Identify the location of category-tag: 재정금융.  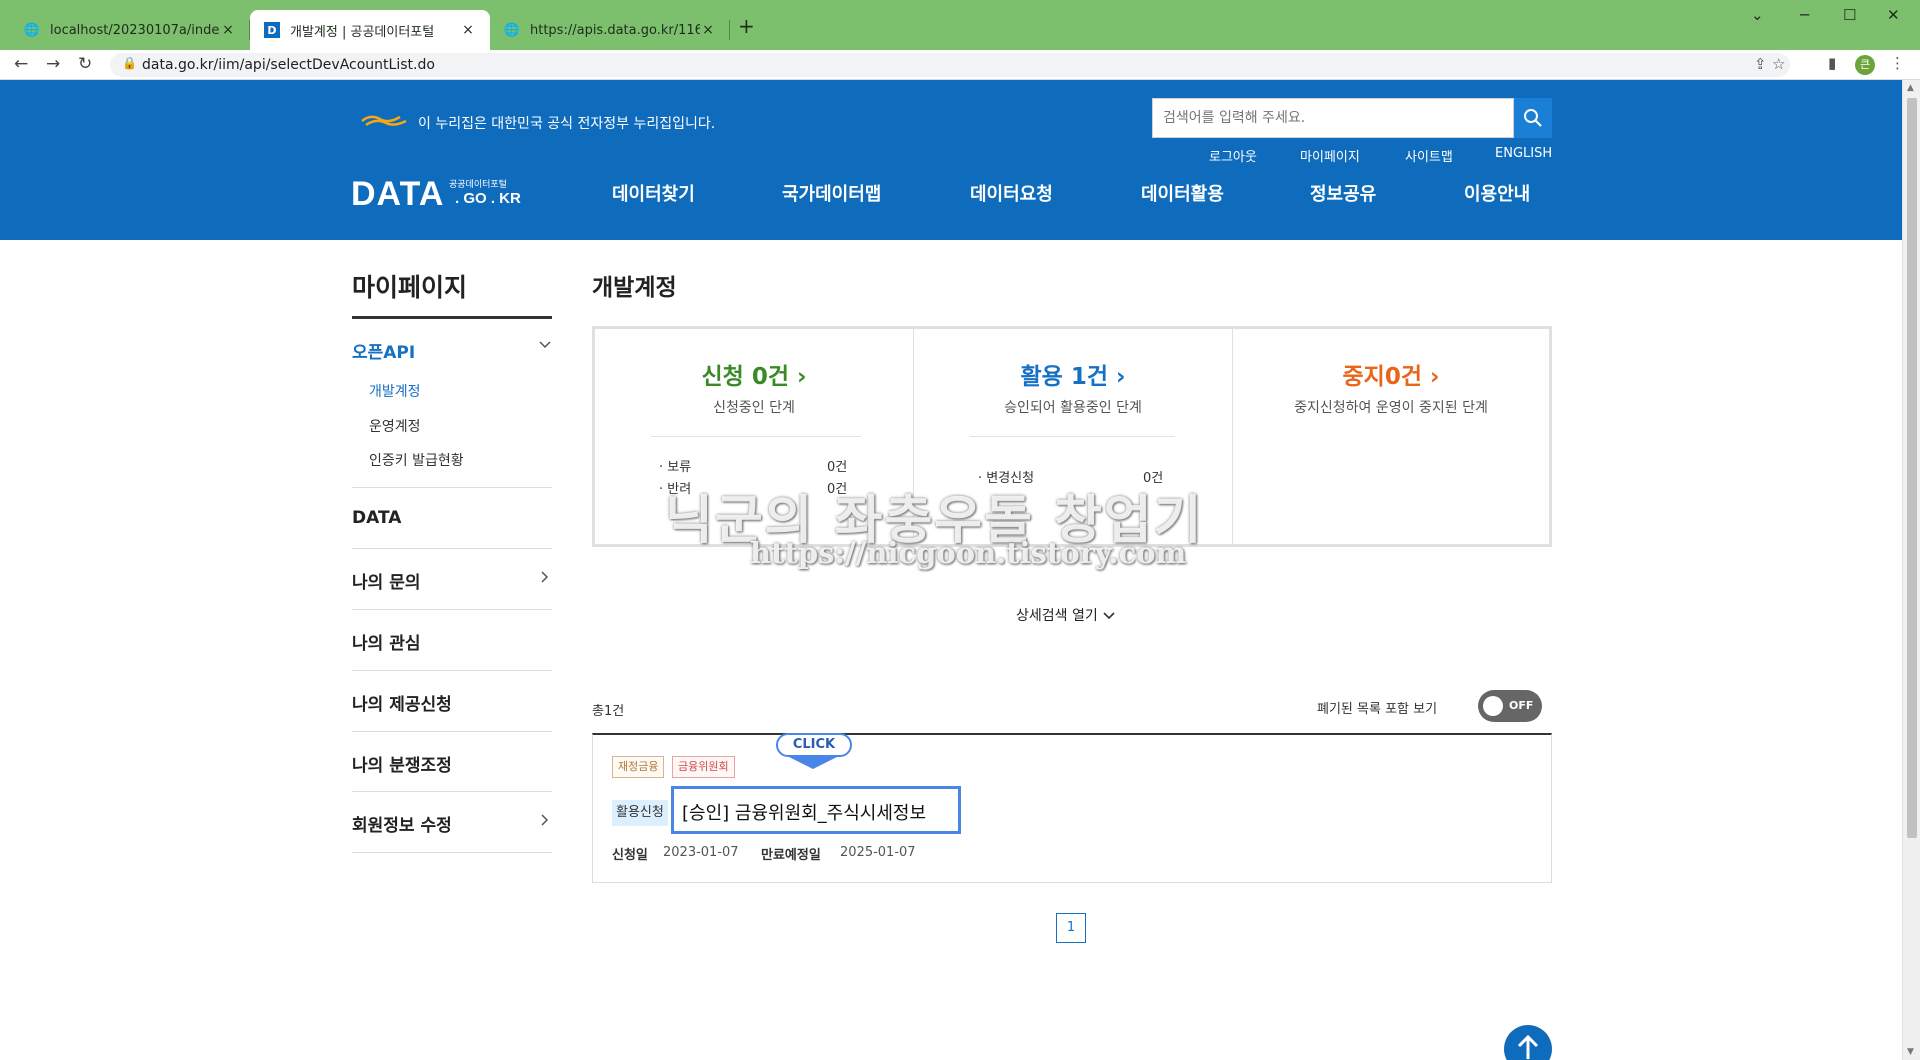
(638, 767).